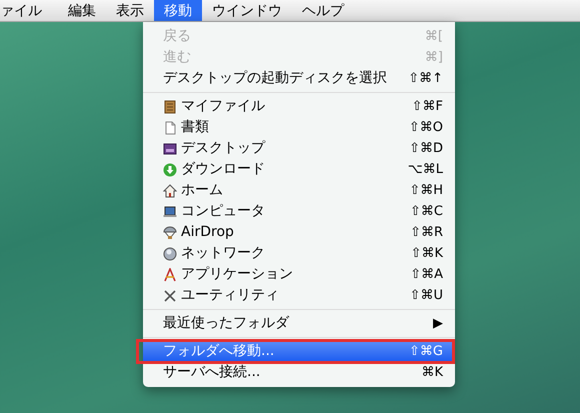  Describe the element at coordinates (299, 232) in the screenshot. I see `menu-item: AirDrop ⇧⌘R` at that location.